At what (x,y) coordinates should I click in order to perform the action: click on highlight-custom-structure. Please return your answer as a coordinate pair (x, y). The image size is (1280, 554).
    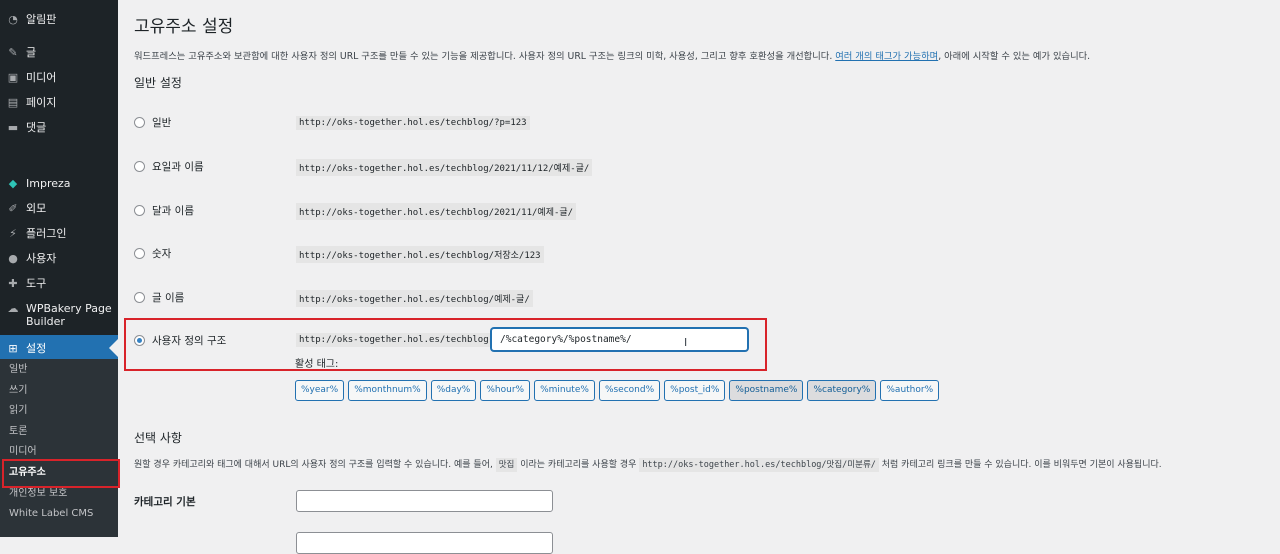
    Looking at the image, I should click on (445, 344).